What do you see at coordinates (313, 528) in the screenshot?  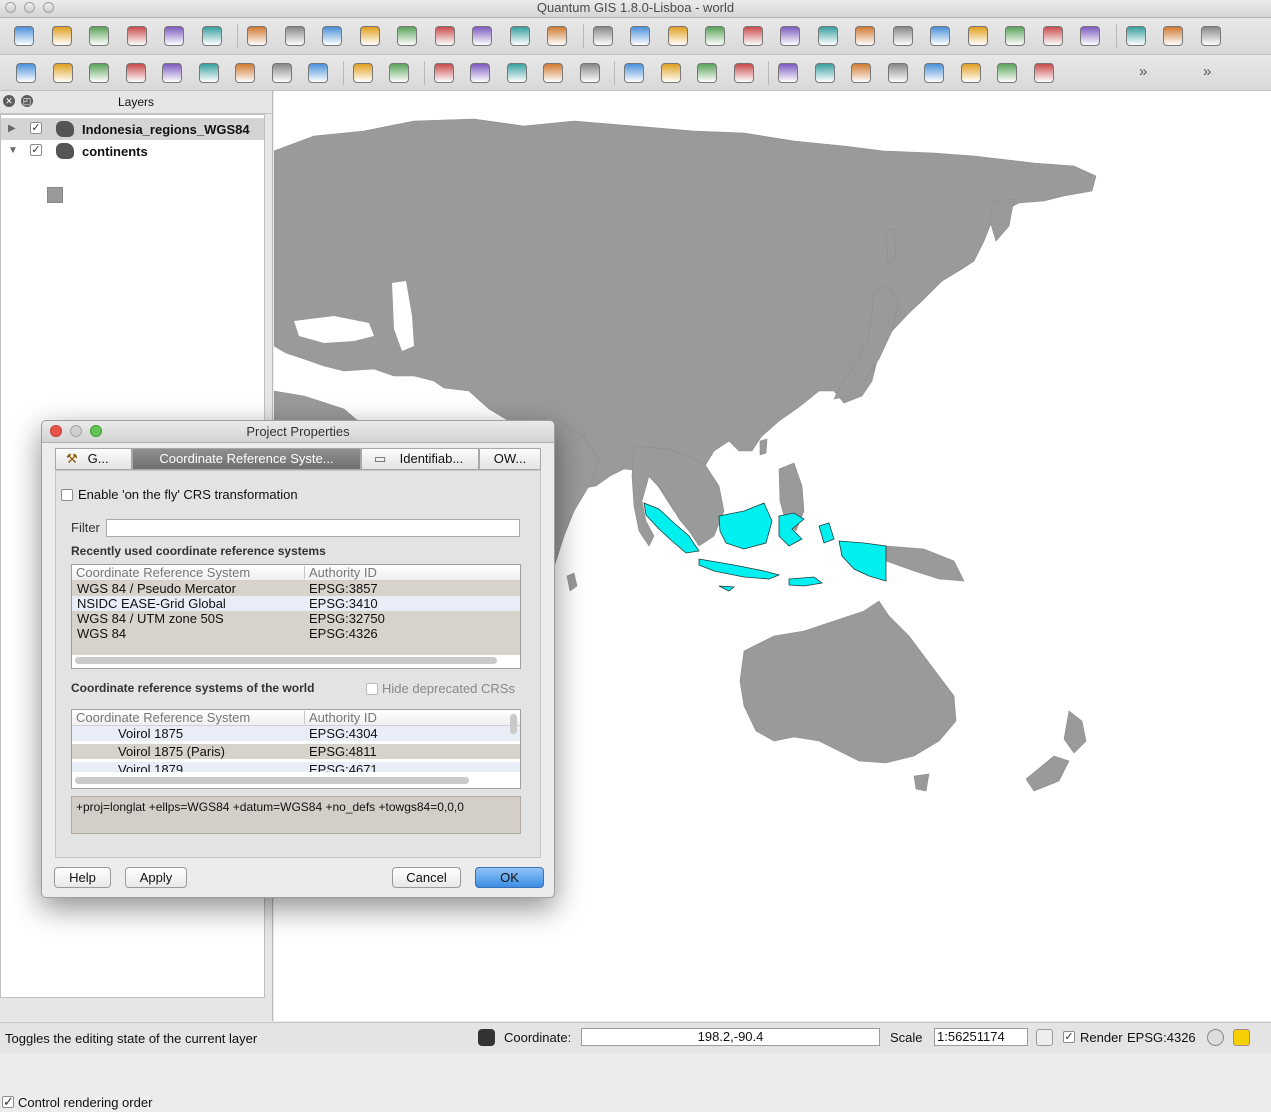 I see `filter-input` at bounding box center [313, 528].